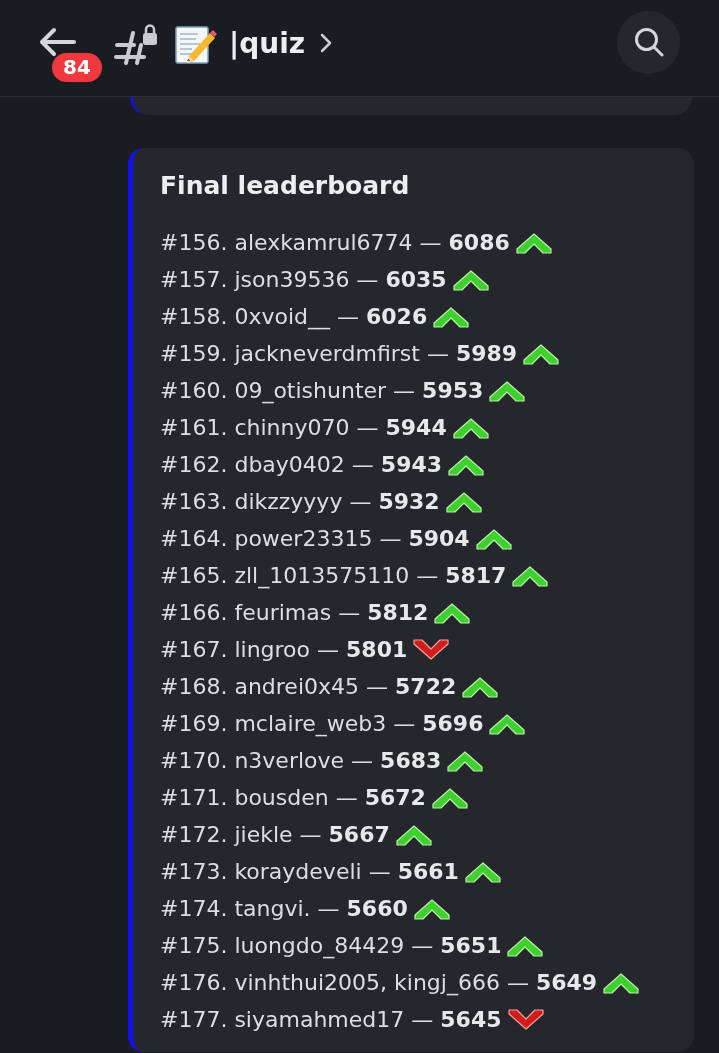  Describe the element at coordinates (322, 391) in the screenshot. I see `leaderboard-entry: #160. 09_otishunter — 5953` at that location.